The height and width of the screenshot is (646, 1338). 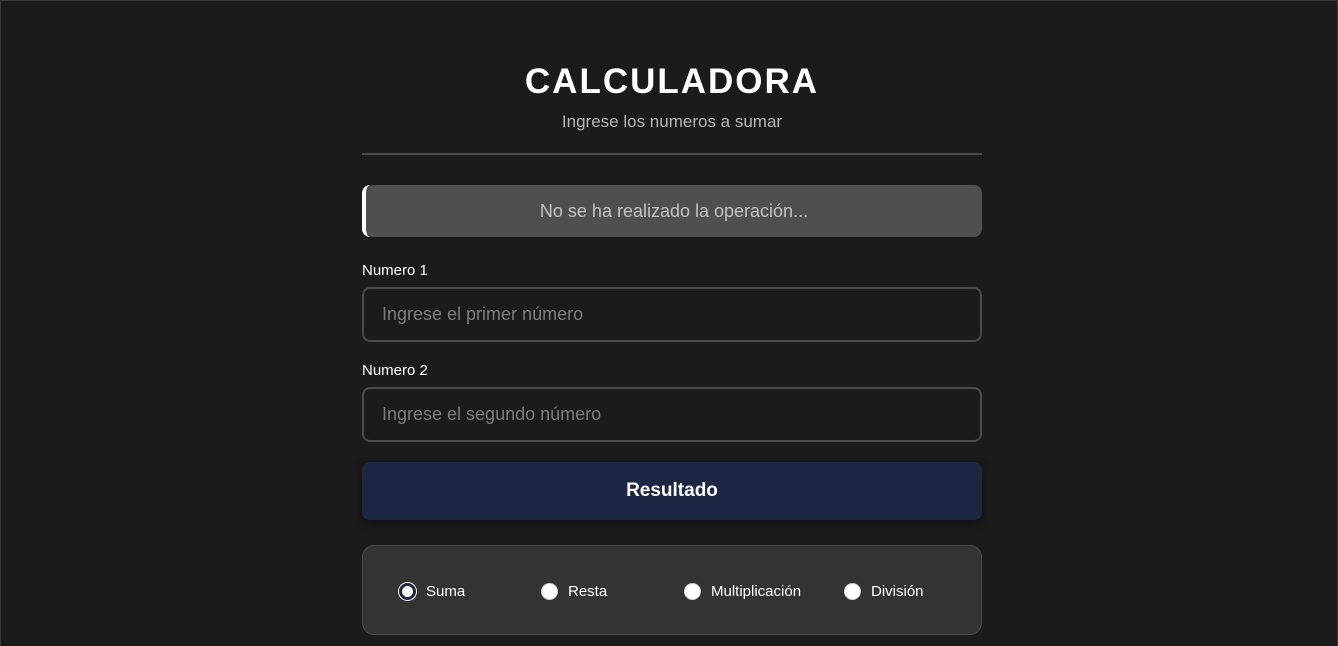 What do you see at coordinates (588, 591) in the screenshot?
I see `operation-label-resta: Resta` at bounding box center [588, 591].